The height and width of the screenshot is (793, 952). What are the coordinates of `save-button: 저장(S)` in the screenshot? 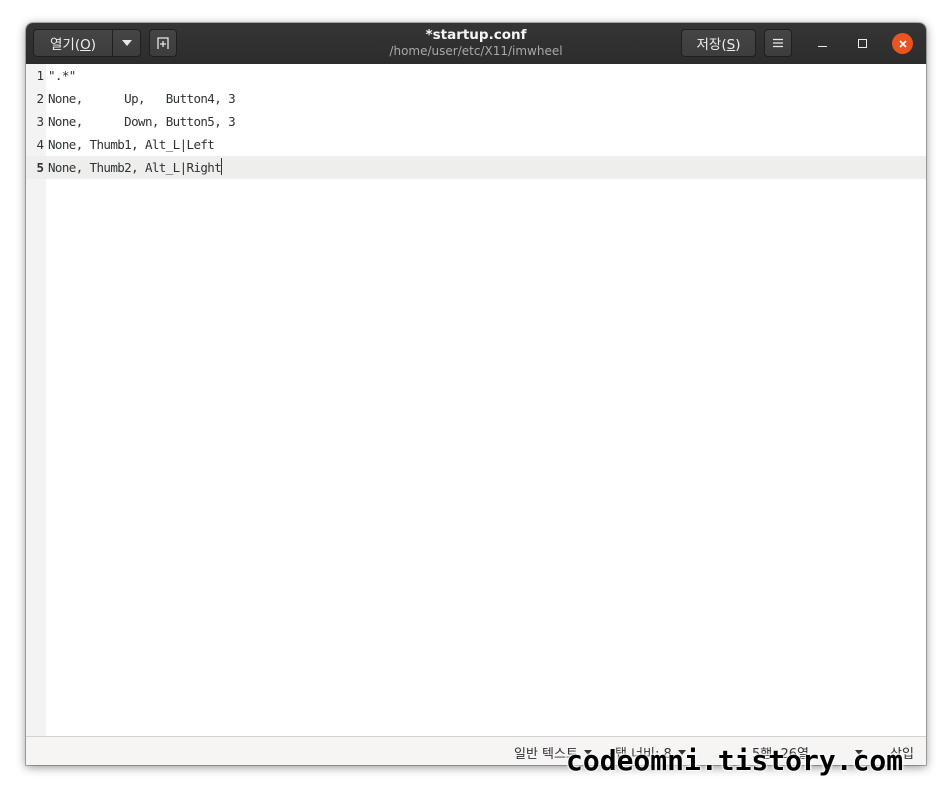 It's located at (718, 43).